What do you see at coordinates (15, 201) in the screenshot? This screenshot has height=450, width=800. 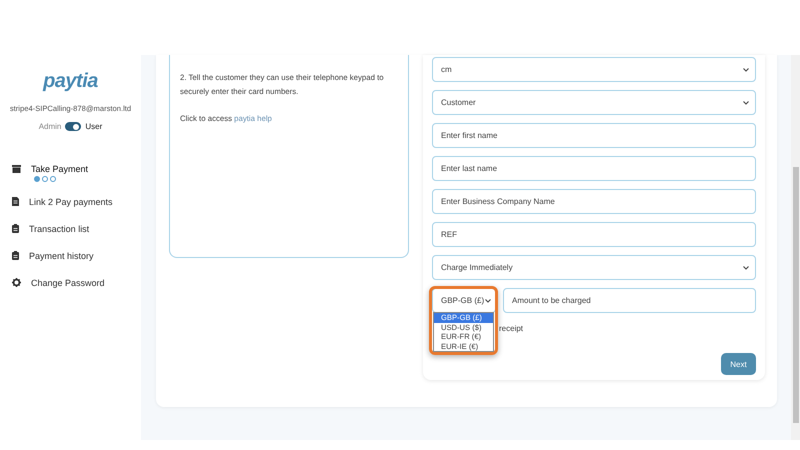 I see `document-icon` at bounding box center [15, 201].